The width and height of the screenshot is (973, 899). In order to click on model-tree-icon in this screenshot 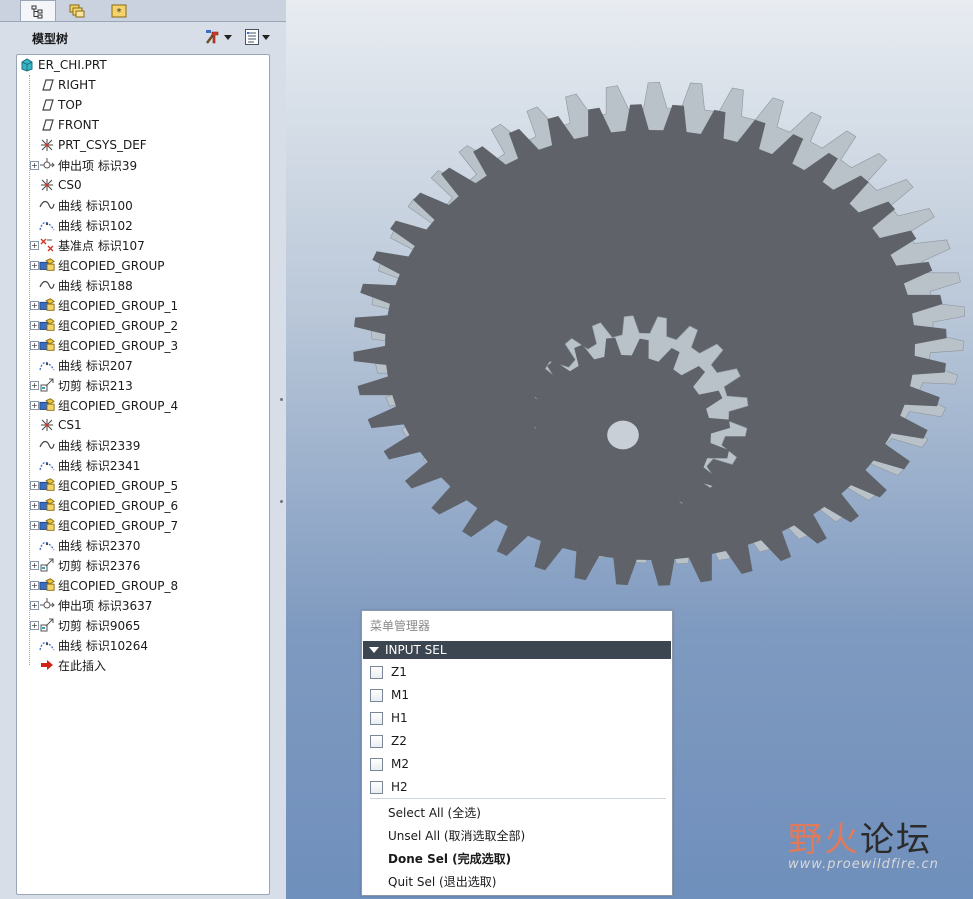, I will do `click(37, 11)`.